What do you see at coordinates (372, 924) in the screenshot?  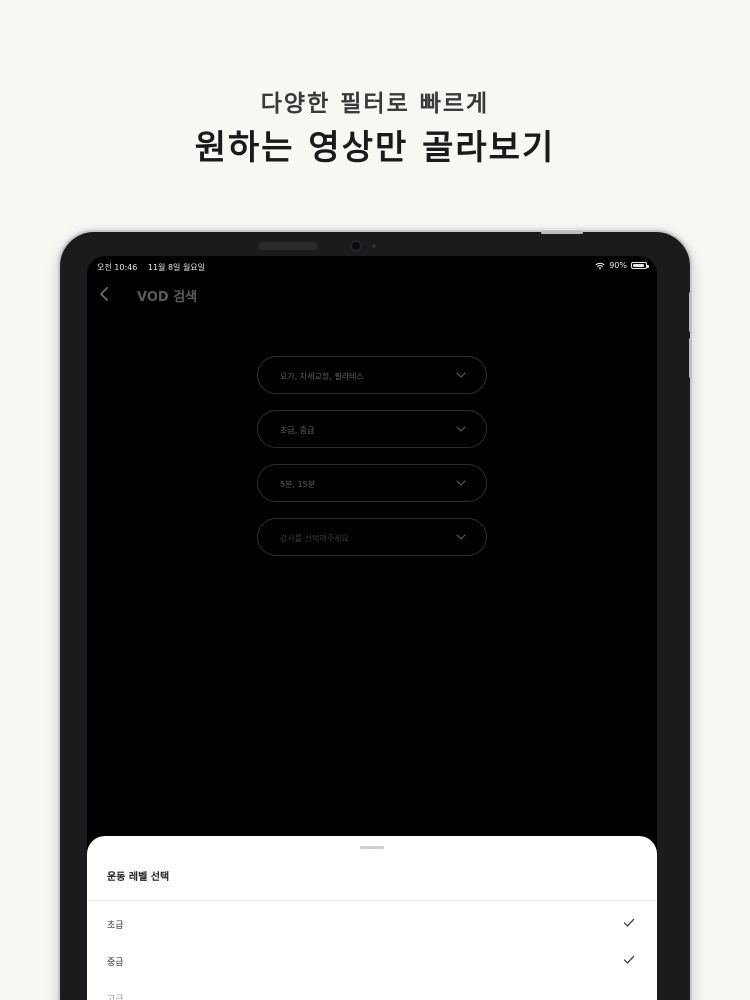 I see `level-option: 초급` at bounding box center [372, 924].